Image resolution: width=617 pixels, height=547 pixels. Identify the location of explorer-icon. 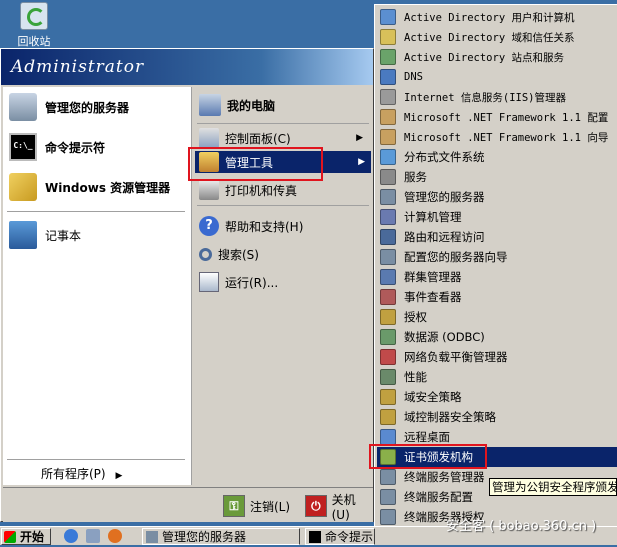
(23, 187).